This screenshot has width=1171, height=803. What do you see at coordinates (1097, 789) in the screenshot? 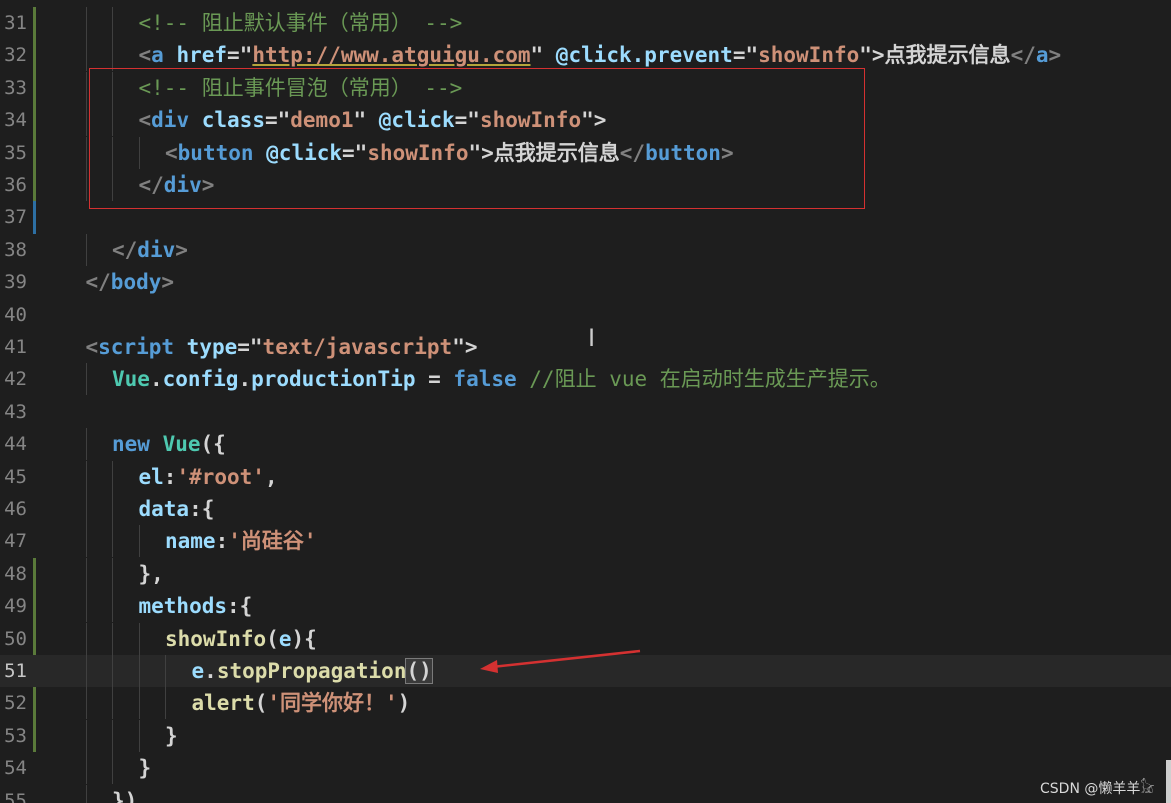
I see `csdn-watermark: CSDN @懒羊羊𓃠` at bounding box center [1097, 789].